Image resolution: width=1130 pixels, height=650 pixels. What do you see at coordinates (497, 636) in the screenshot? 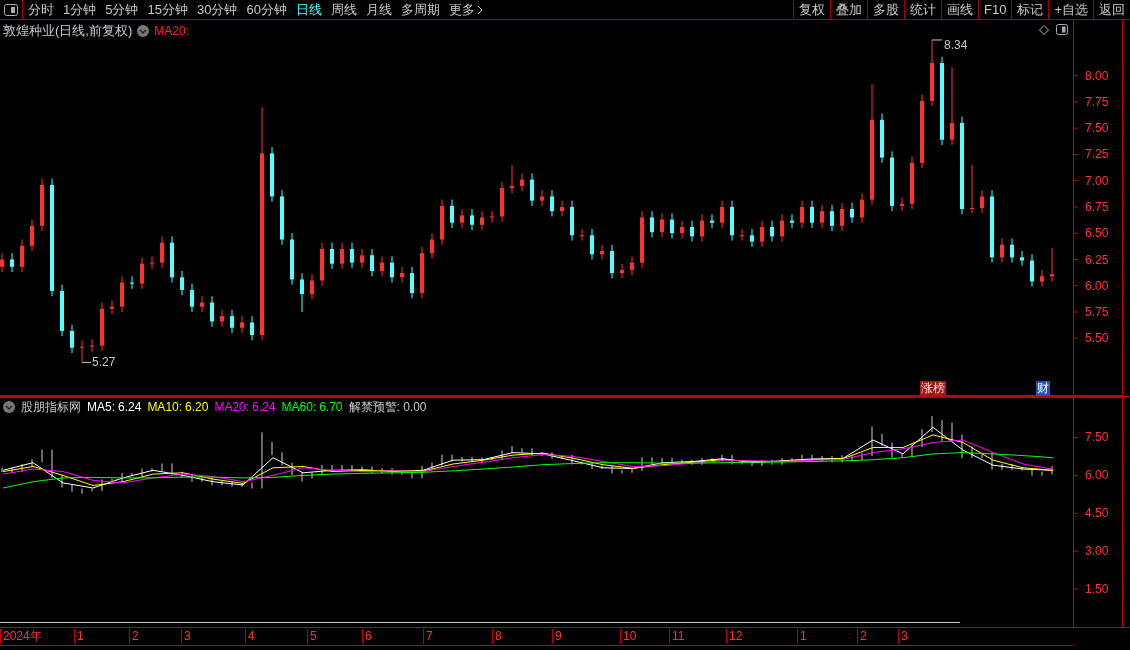
I see `time-axis-label: 8` at bounding box center [497, 636].